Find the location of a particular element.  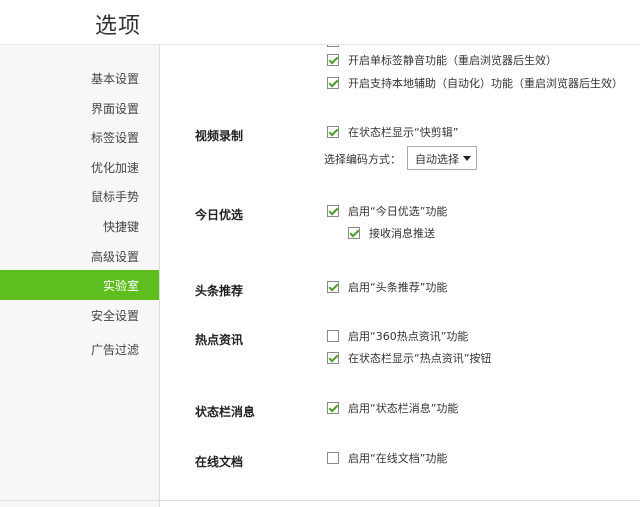

checkbox-statusbar-enable is located at coordinates (333, 408).